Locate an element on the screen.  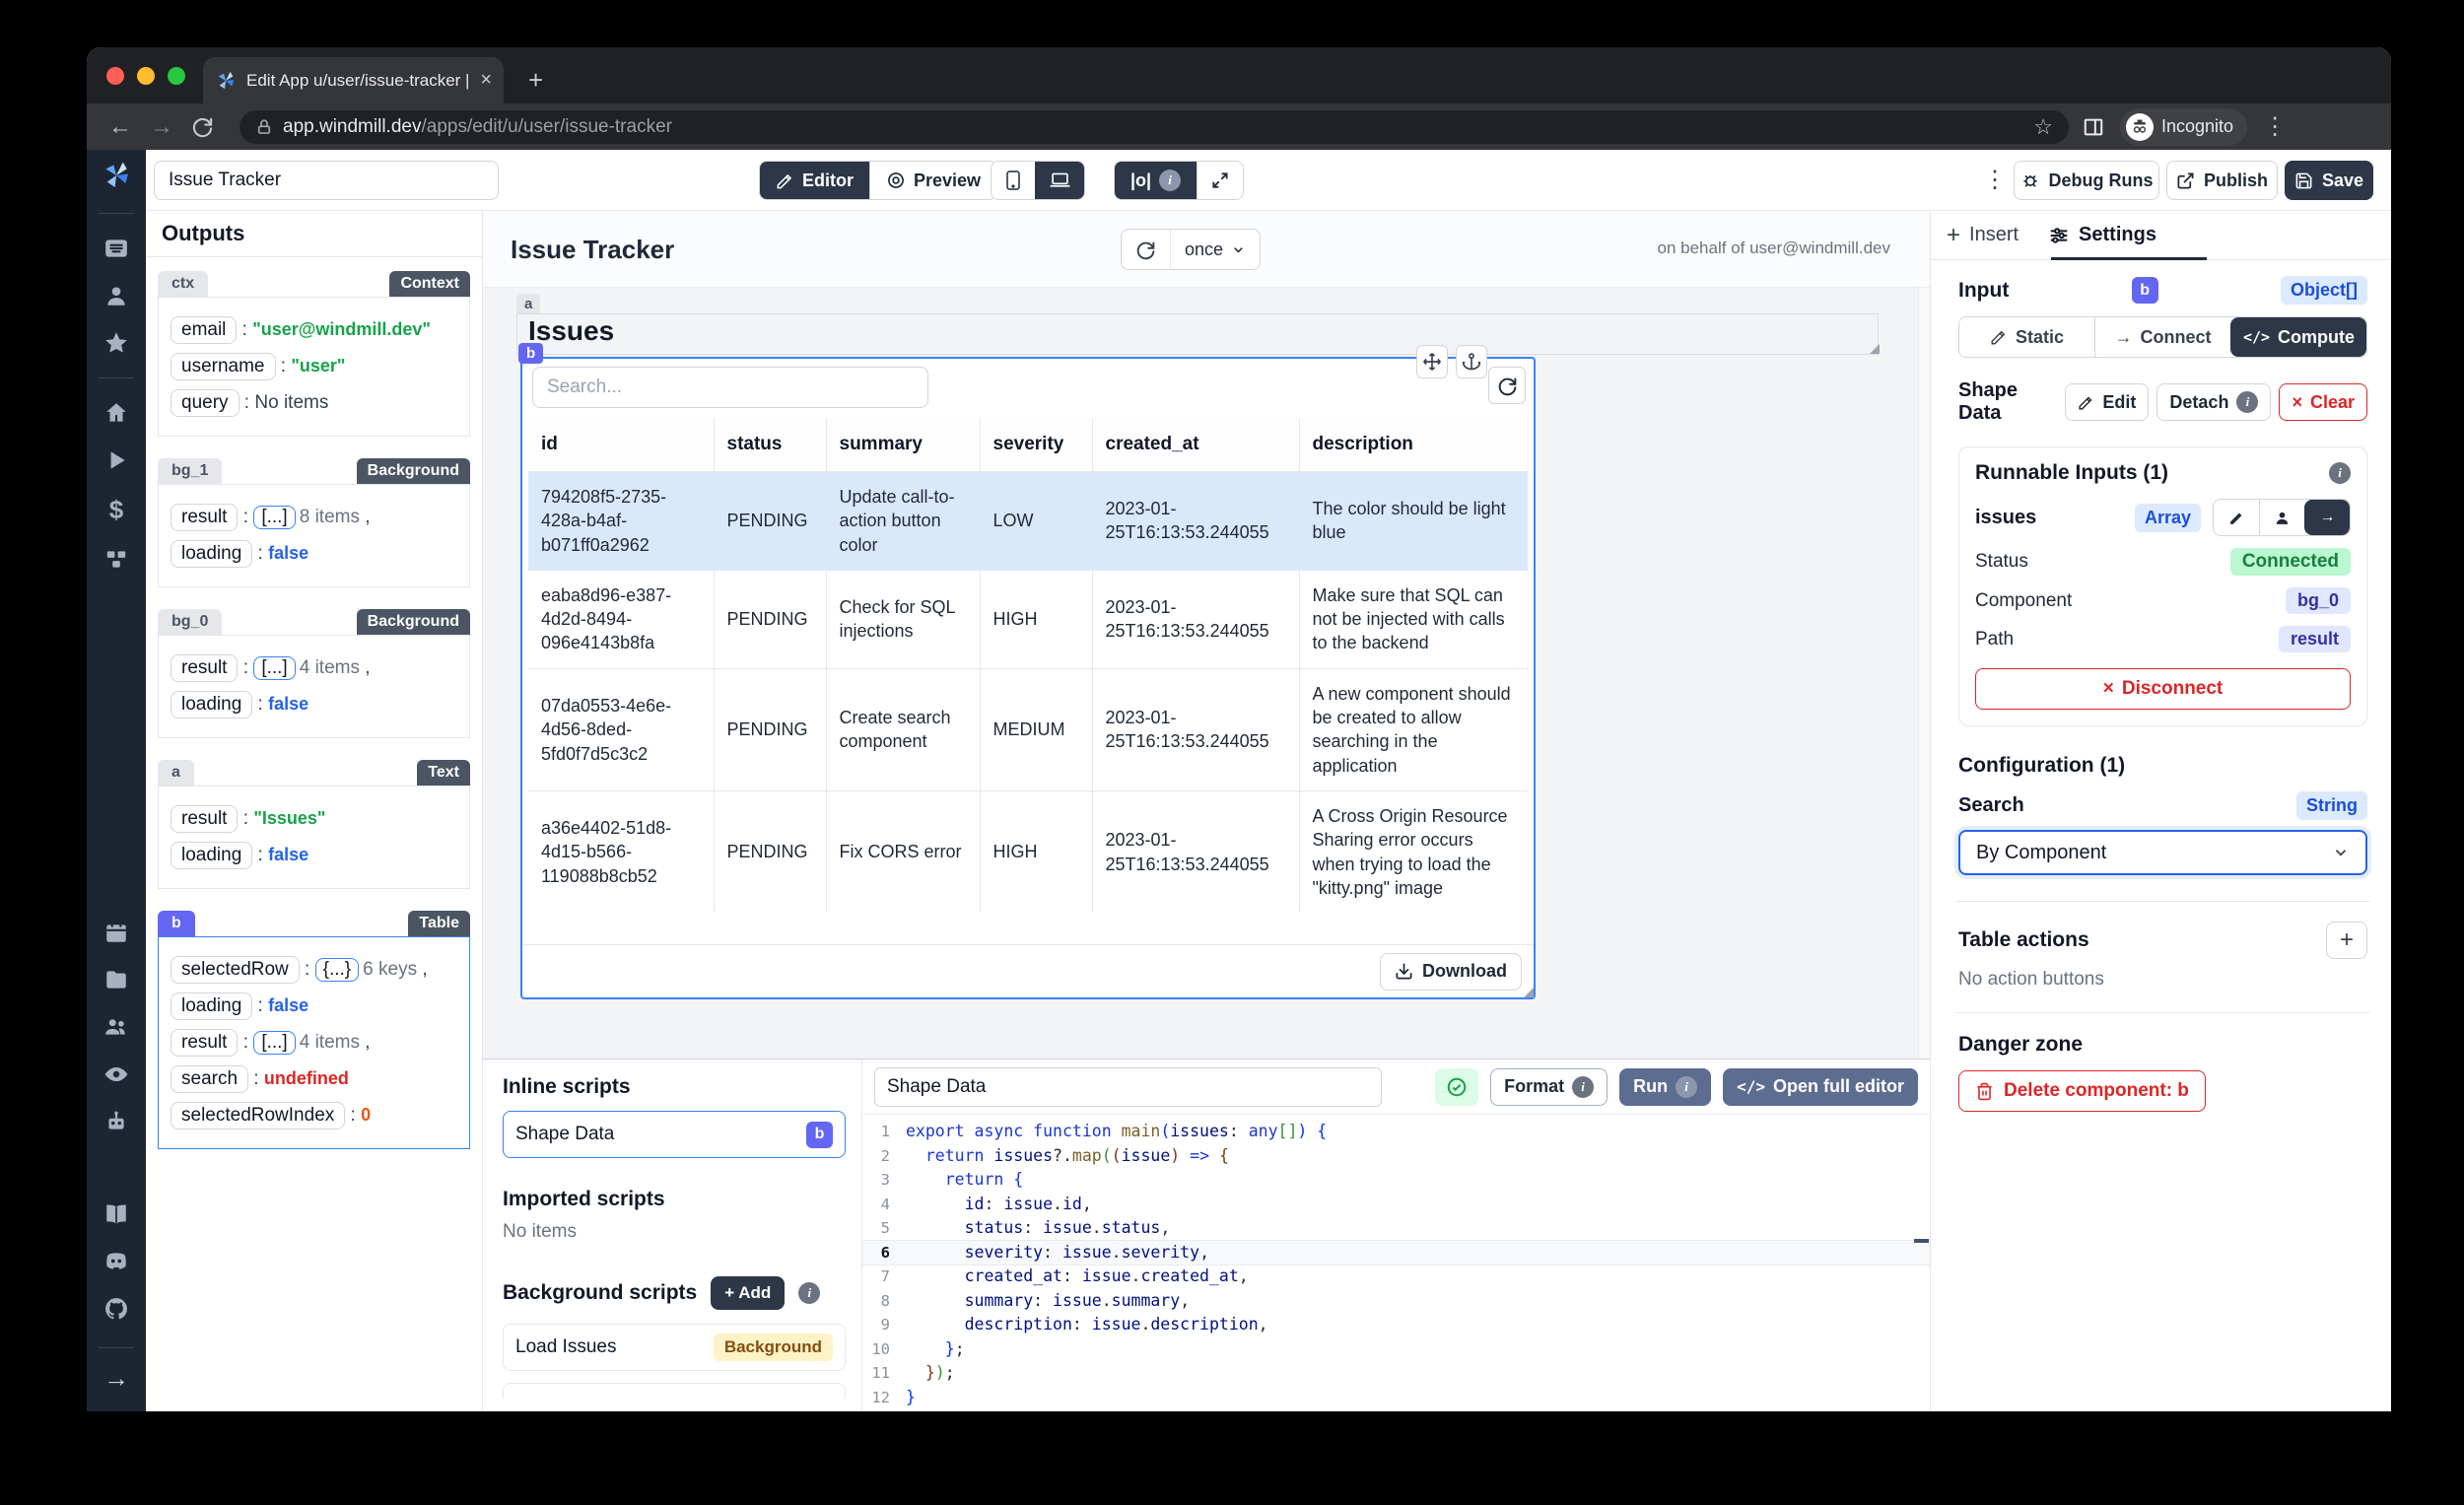
schedule-dropdown: once is located at coordinates (1215, 249).